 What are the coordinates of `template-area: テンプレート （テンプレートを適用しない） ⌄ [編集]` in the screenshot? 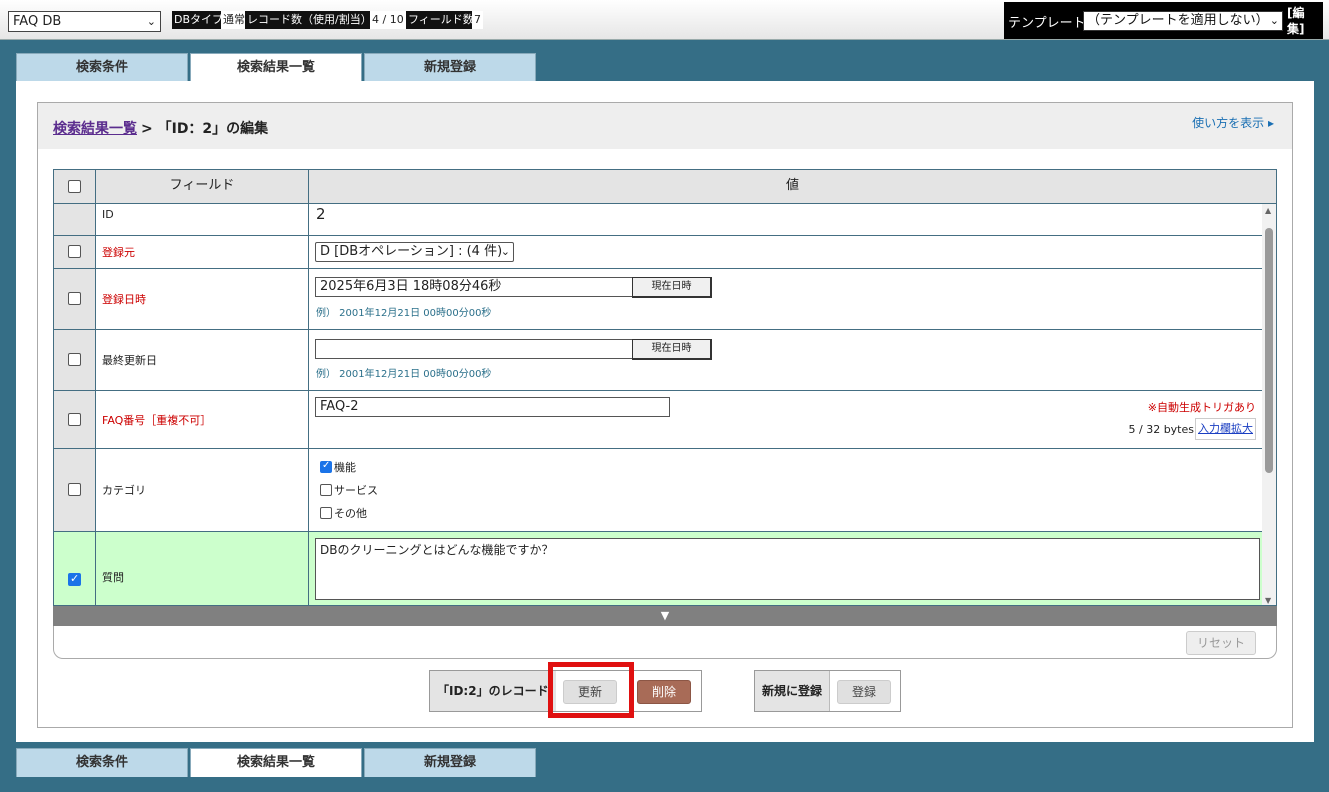 It's located at (1163, 20).